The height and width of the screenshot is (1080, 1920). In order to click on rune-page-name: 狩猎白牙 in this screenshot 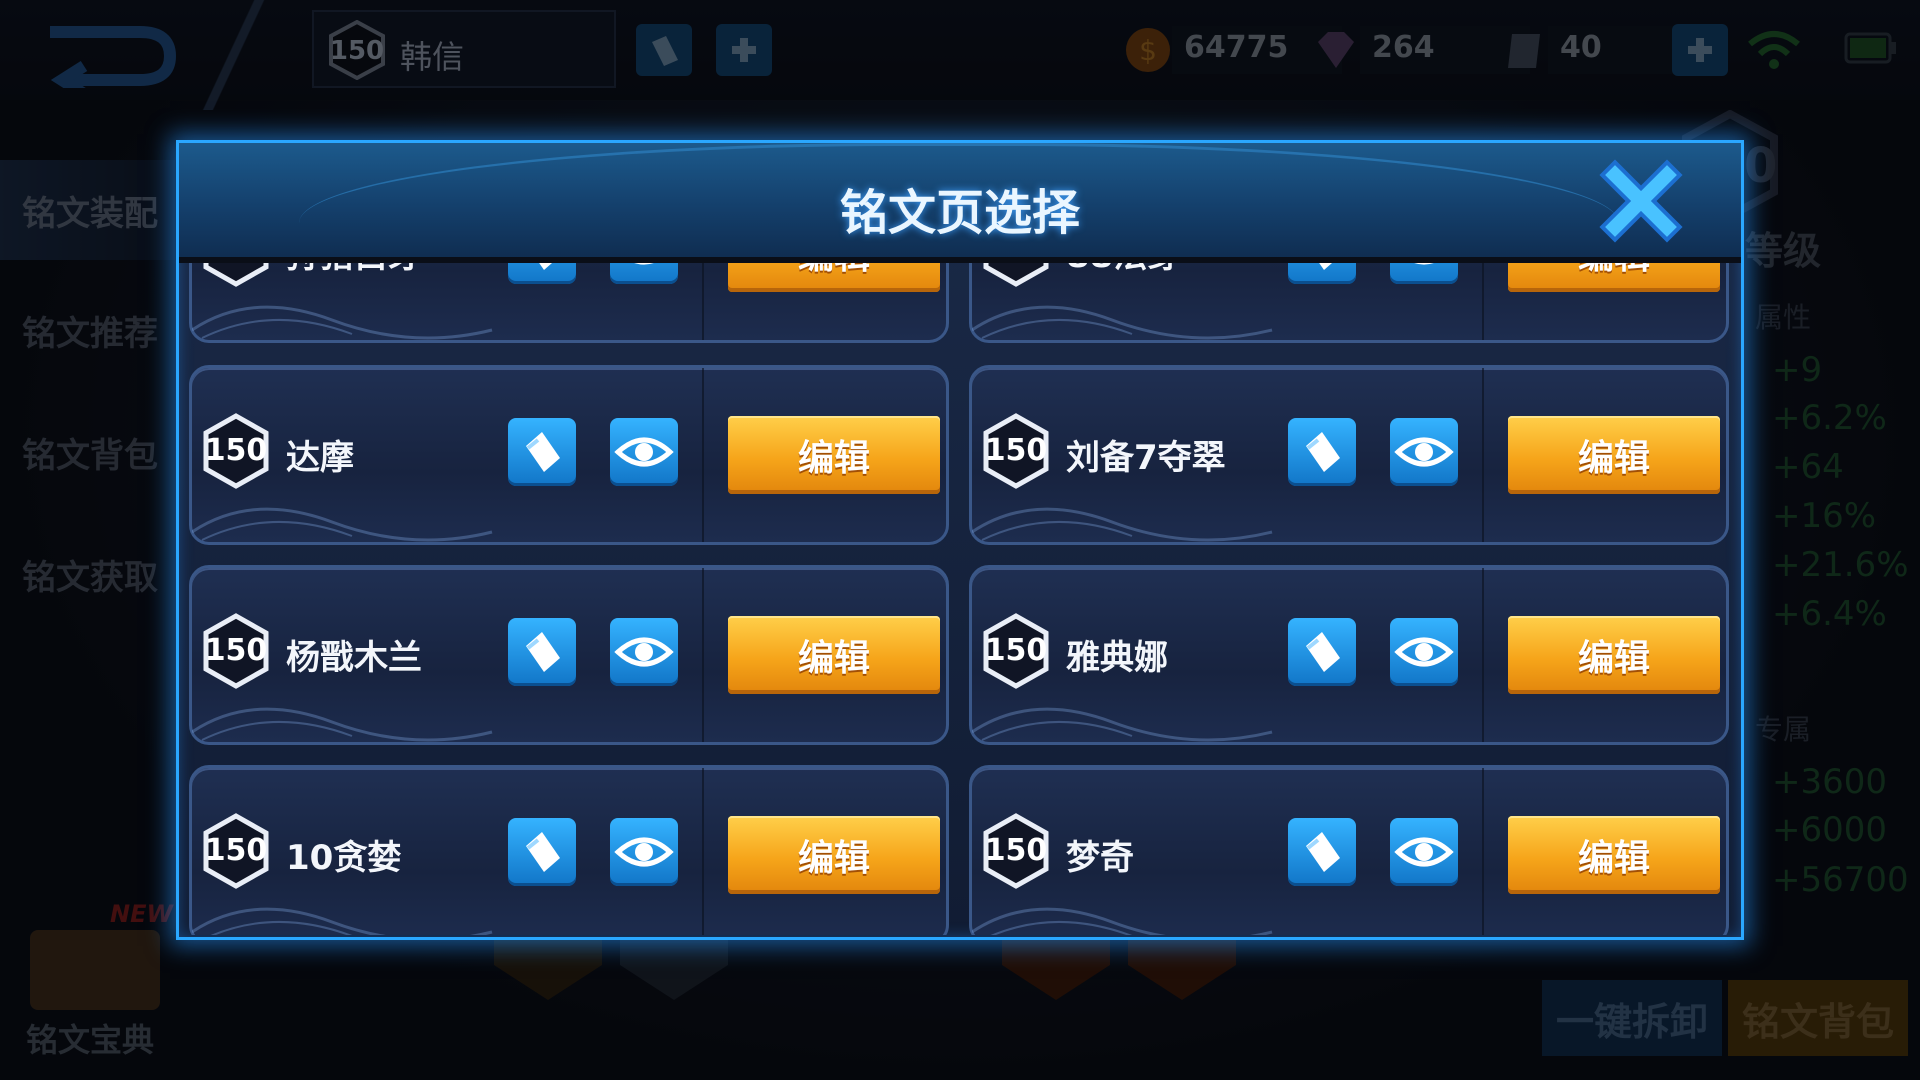, I will do `click(354, 270)`.